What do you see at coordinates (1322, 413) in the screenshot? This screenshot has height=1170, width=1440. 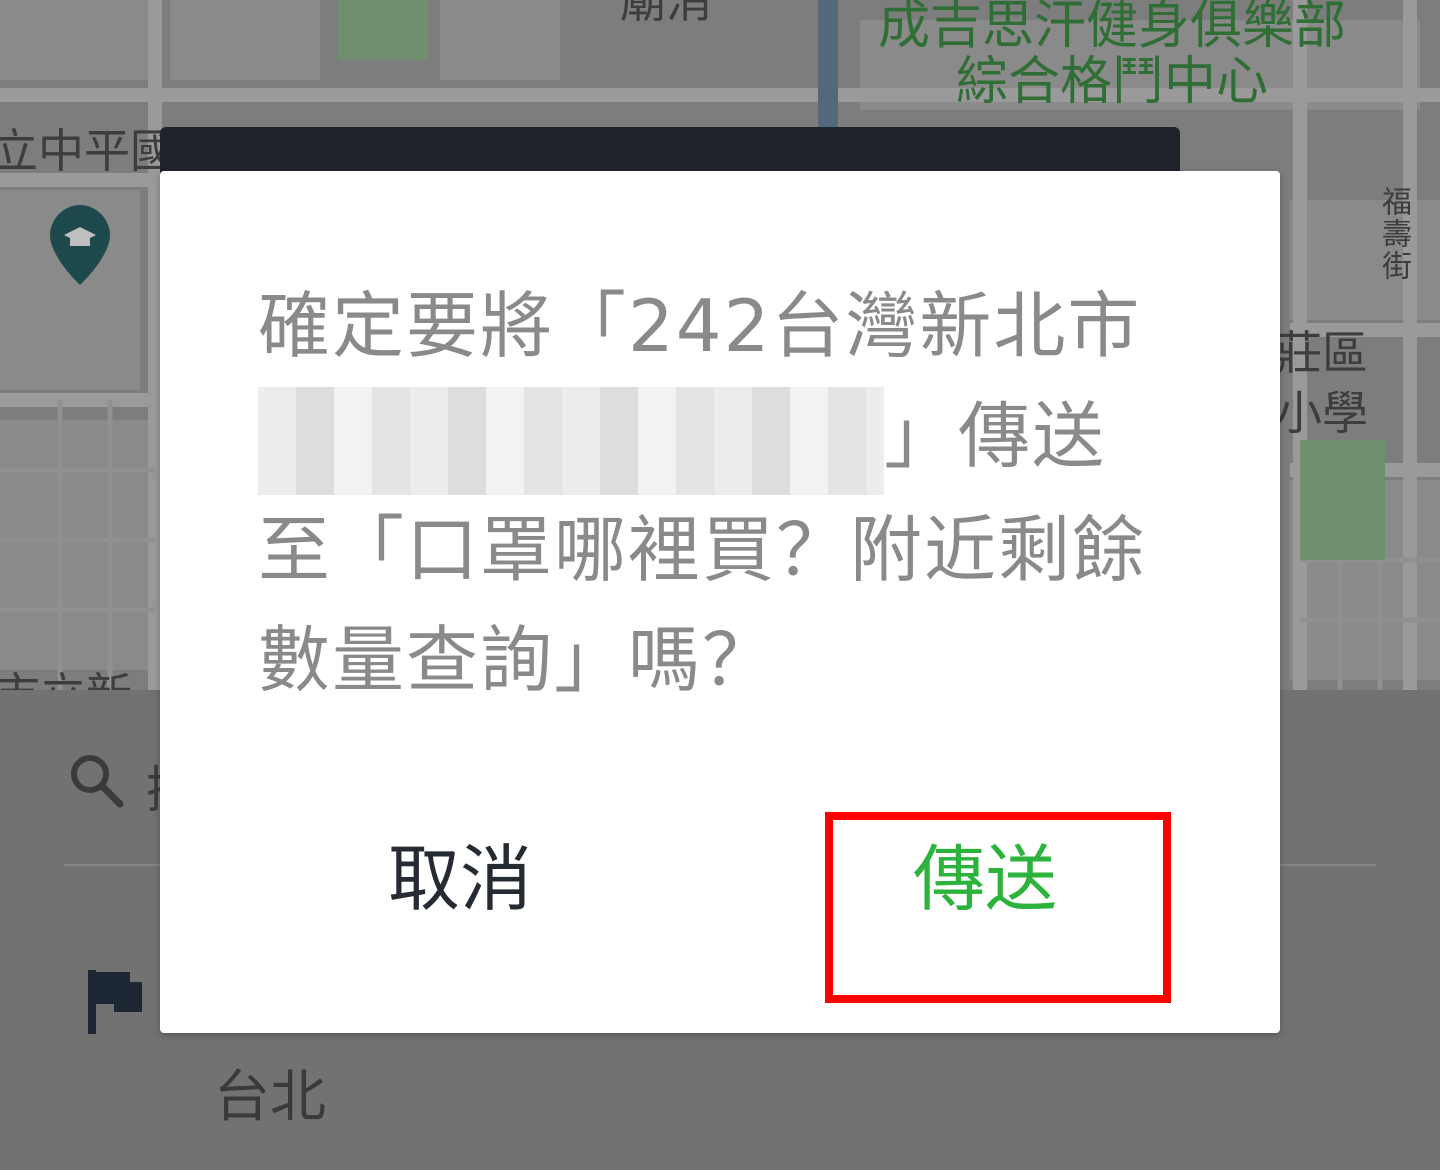 I see `map-label-school-right: 小學` at bounding box center [1322, 413].